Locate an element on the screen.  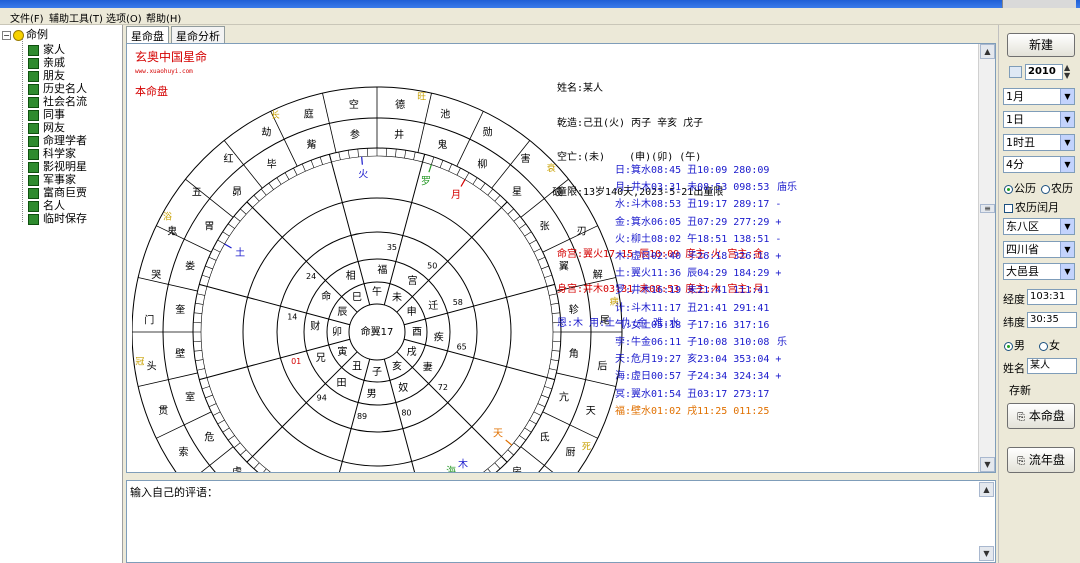
tree-item: 军事家 is located at coordinates (52, 178).